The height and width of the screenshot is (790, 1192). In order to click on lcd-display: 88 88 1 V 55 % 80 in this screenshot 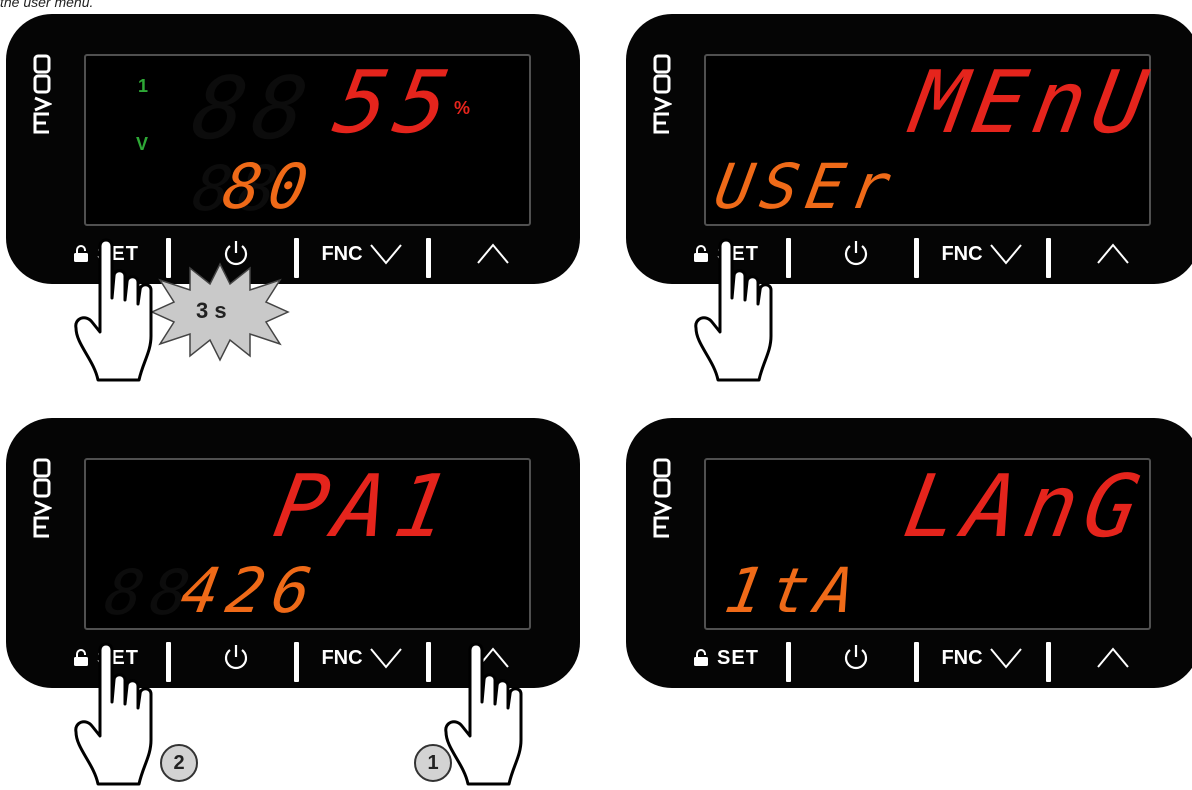, I will do `click(307, 139)`.